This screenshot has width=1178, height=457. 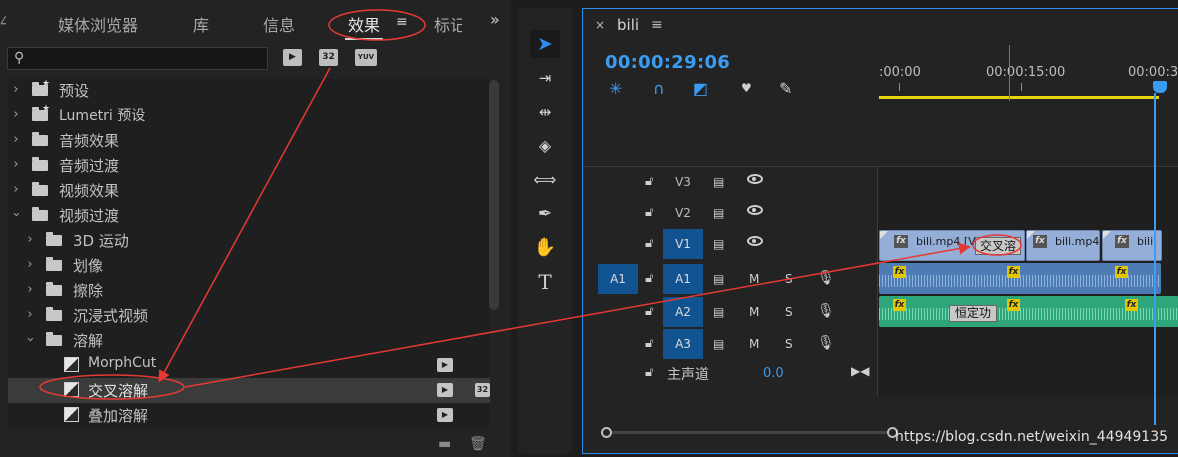 I want to click on time-ruler: :00:00 00:00:15:00 00:00:30, so click(x=1028, y=105).